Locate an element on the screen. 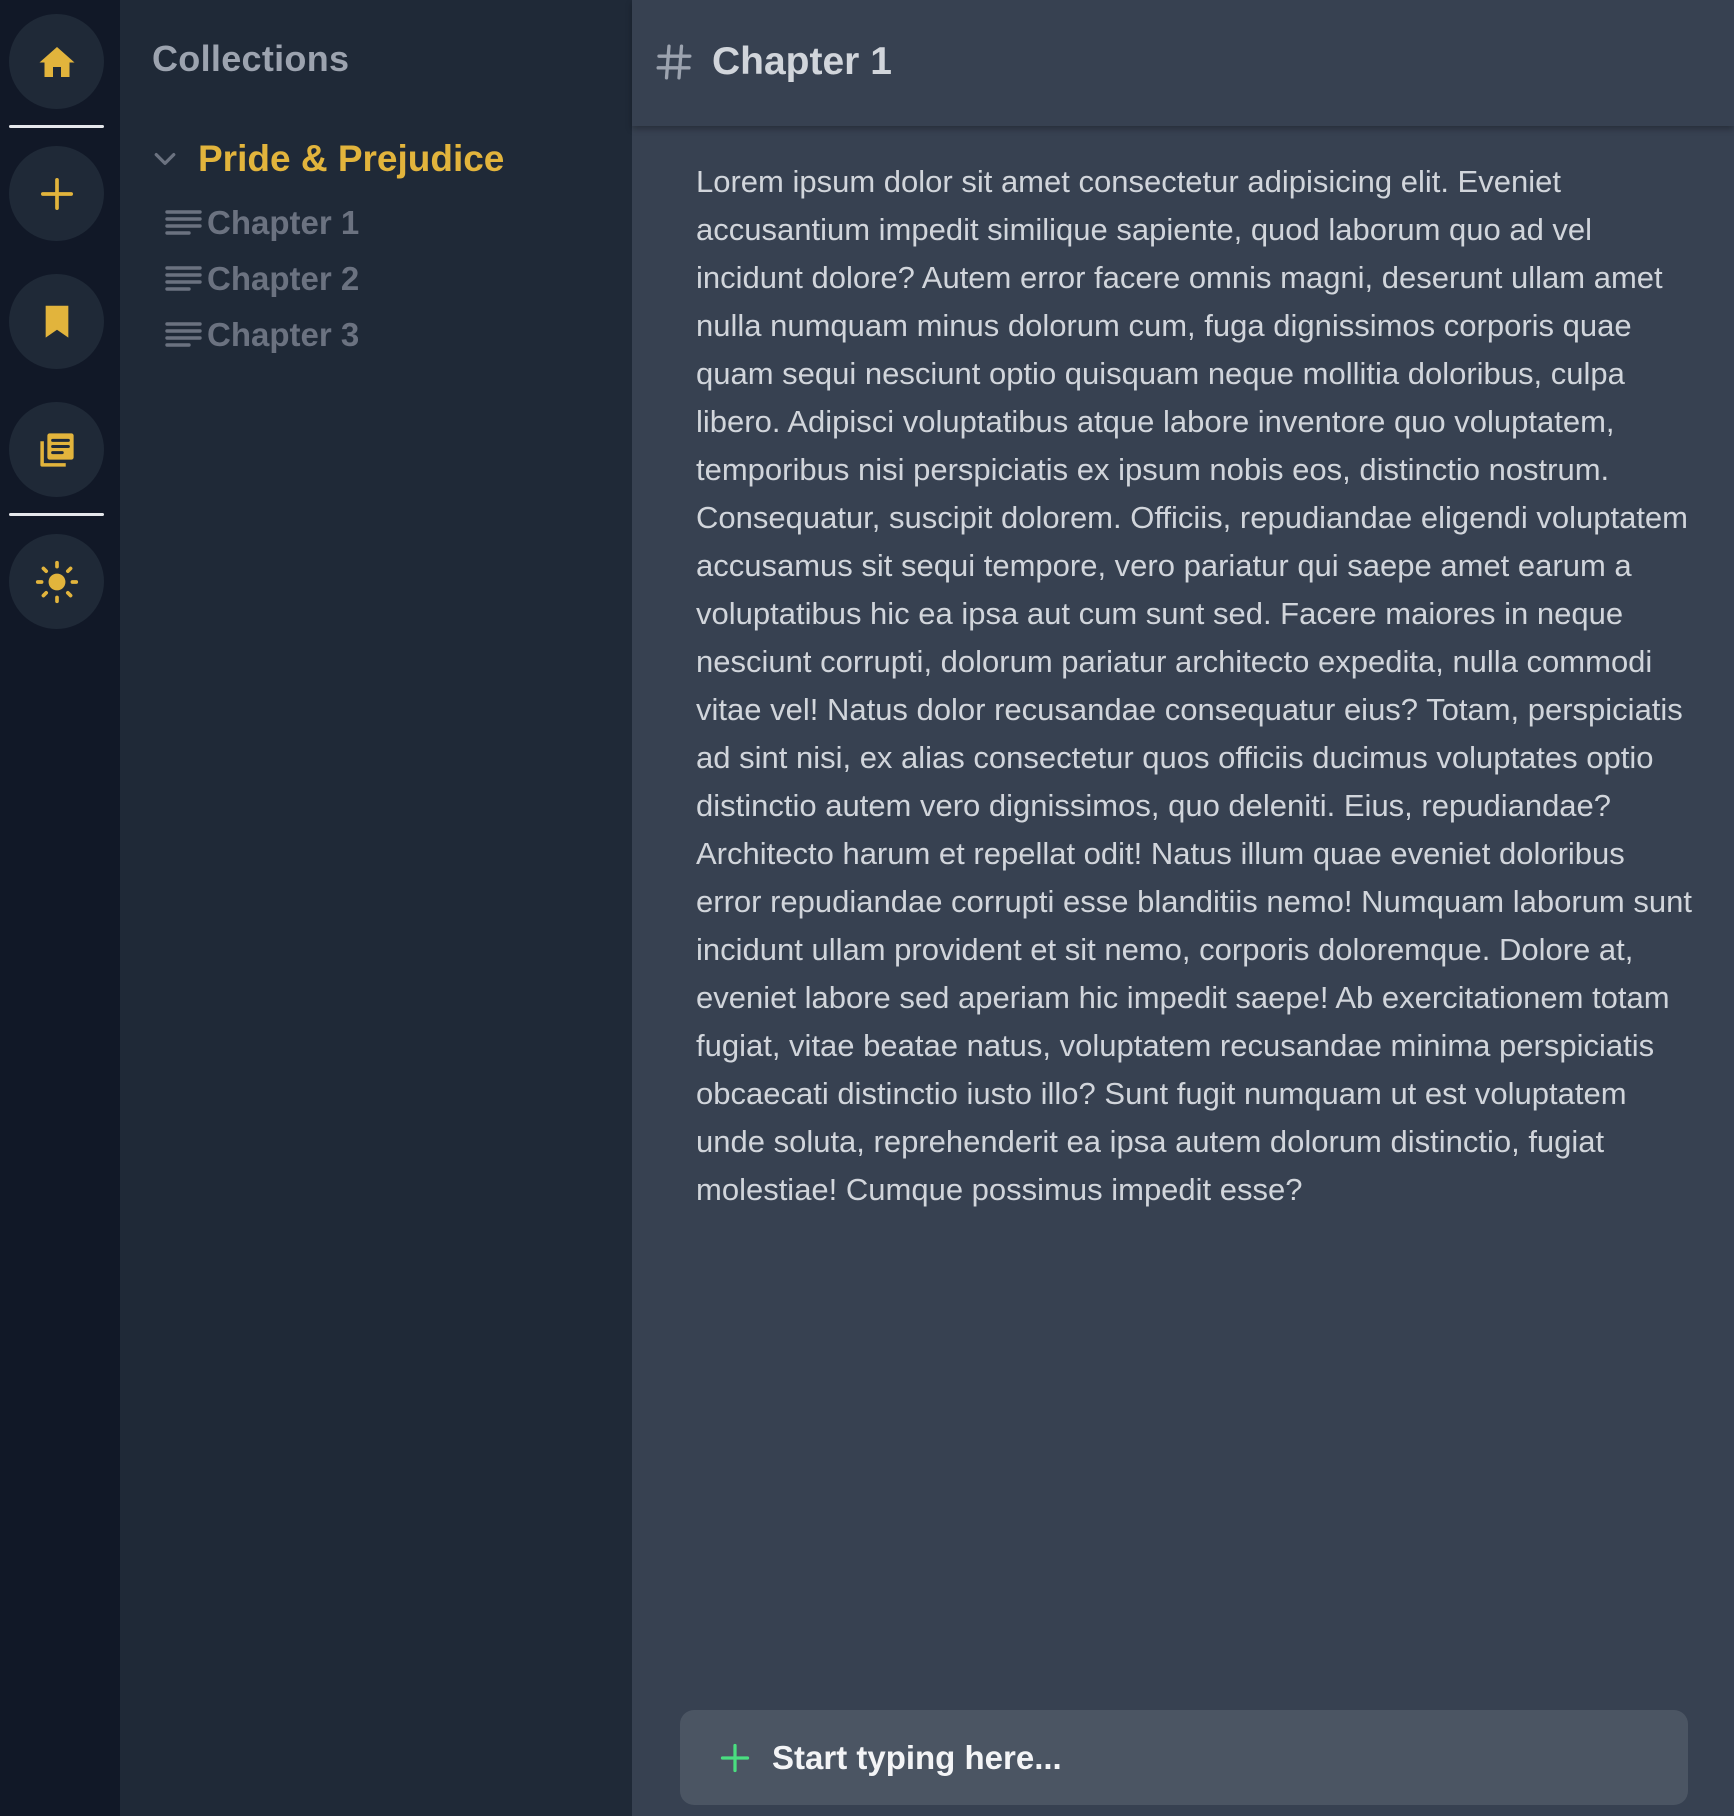 The height and width of the screenshot is (1816, 1734). chapter-item: Chapter 3 is located at coordinates (262, 335).